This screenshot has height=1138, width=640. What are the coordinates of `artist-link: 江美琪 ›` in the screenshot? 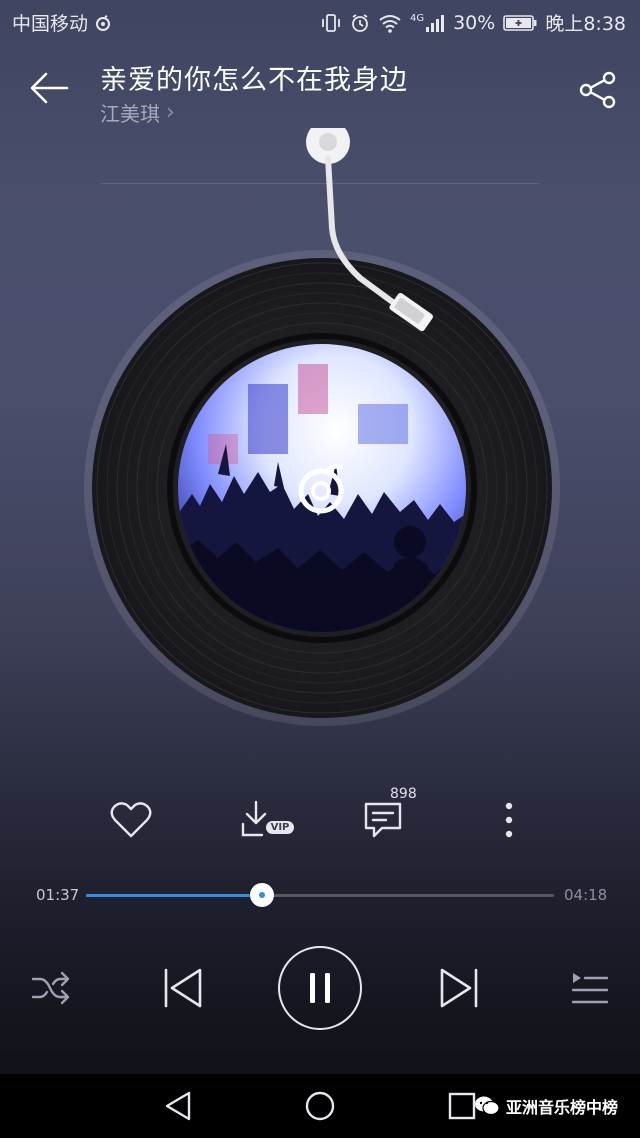 It's located at (137, 112).